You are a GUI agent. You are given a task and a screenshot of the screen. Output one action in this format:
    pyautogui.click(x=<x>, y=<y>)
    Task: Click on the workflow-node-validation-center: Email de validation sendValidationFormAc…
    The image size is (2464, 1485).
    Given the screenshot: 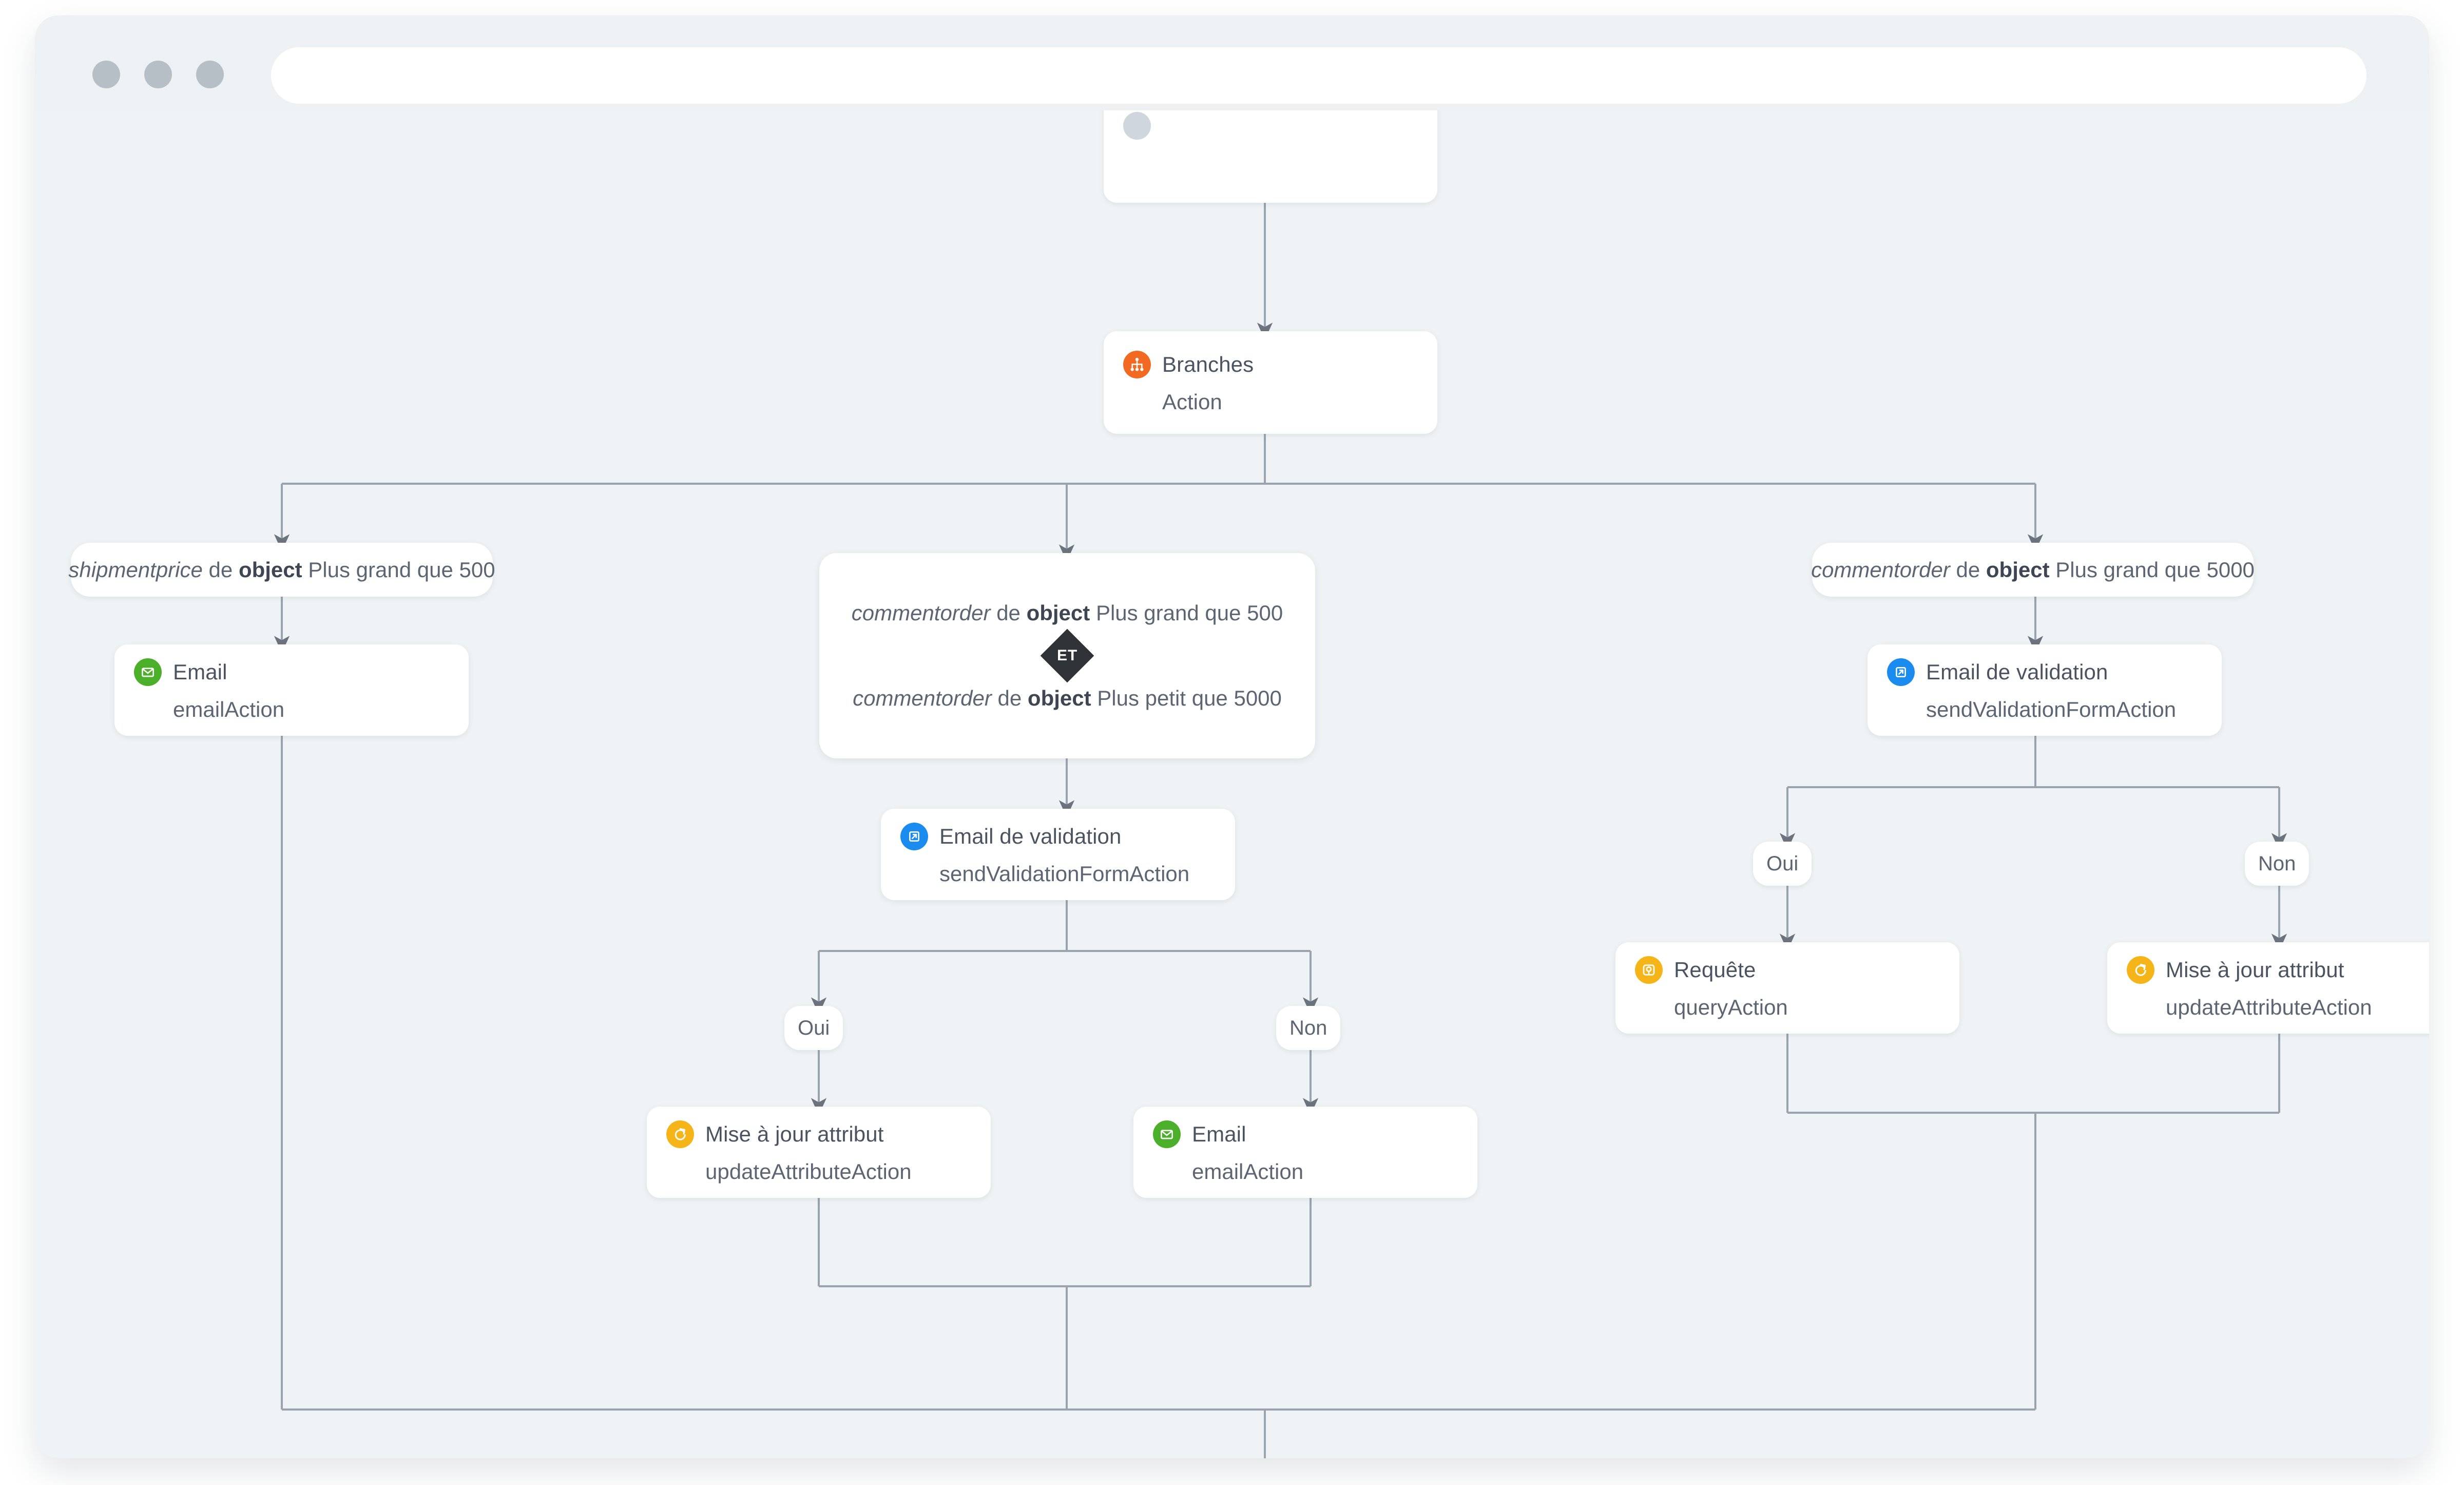 What is the action you would take?
    pyautogui.click(x=1058, y=854)
    